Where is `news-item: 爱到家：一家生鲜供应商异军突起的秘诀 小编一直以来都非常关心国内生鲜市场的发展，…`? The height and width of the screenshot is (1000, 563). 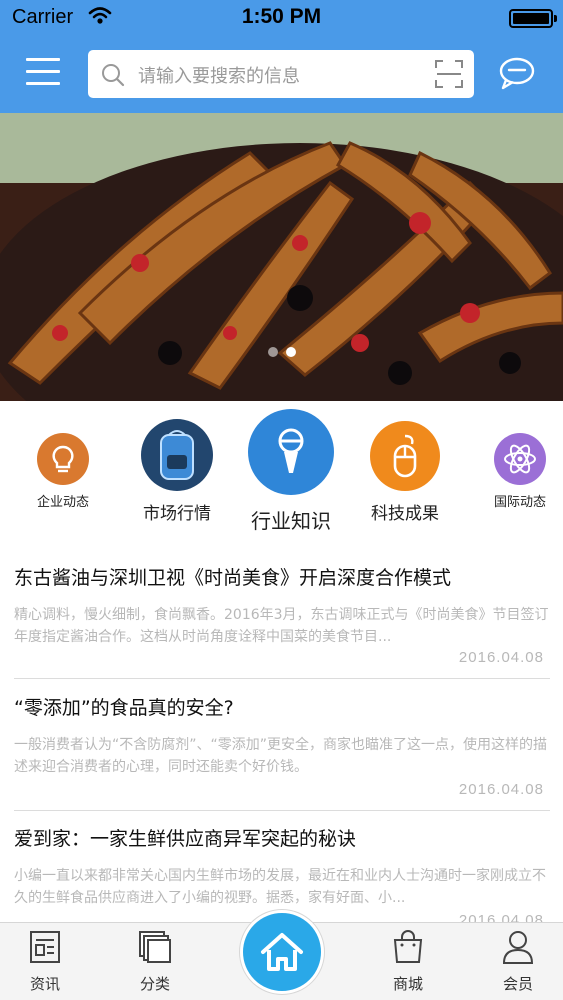 news-item: 爱到家：一家生鲜供应商异军突起的秘诀 小编一直以来都非常关心国内生鲜市场的发展，… is located at coordinates (282, 876).